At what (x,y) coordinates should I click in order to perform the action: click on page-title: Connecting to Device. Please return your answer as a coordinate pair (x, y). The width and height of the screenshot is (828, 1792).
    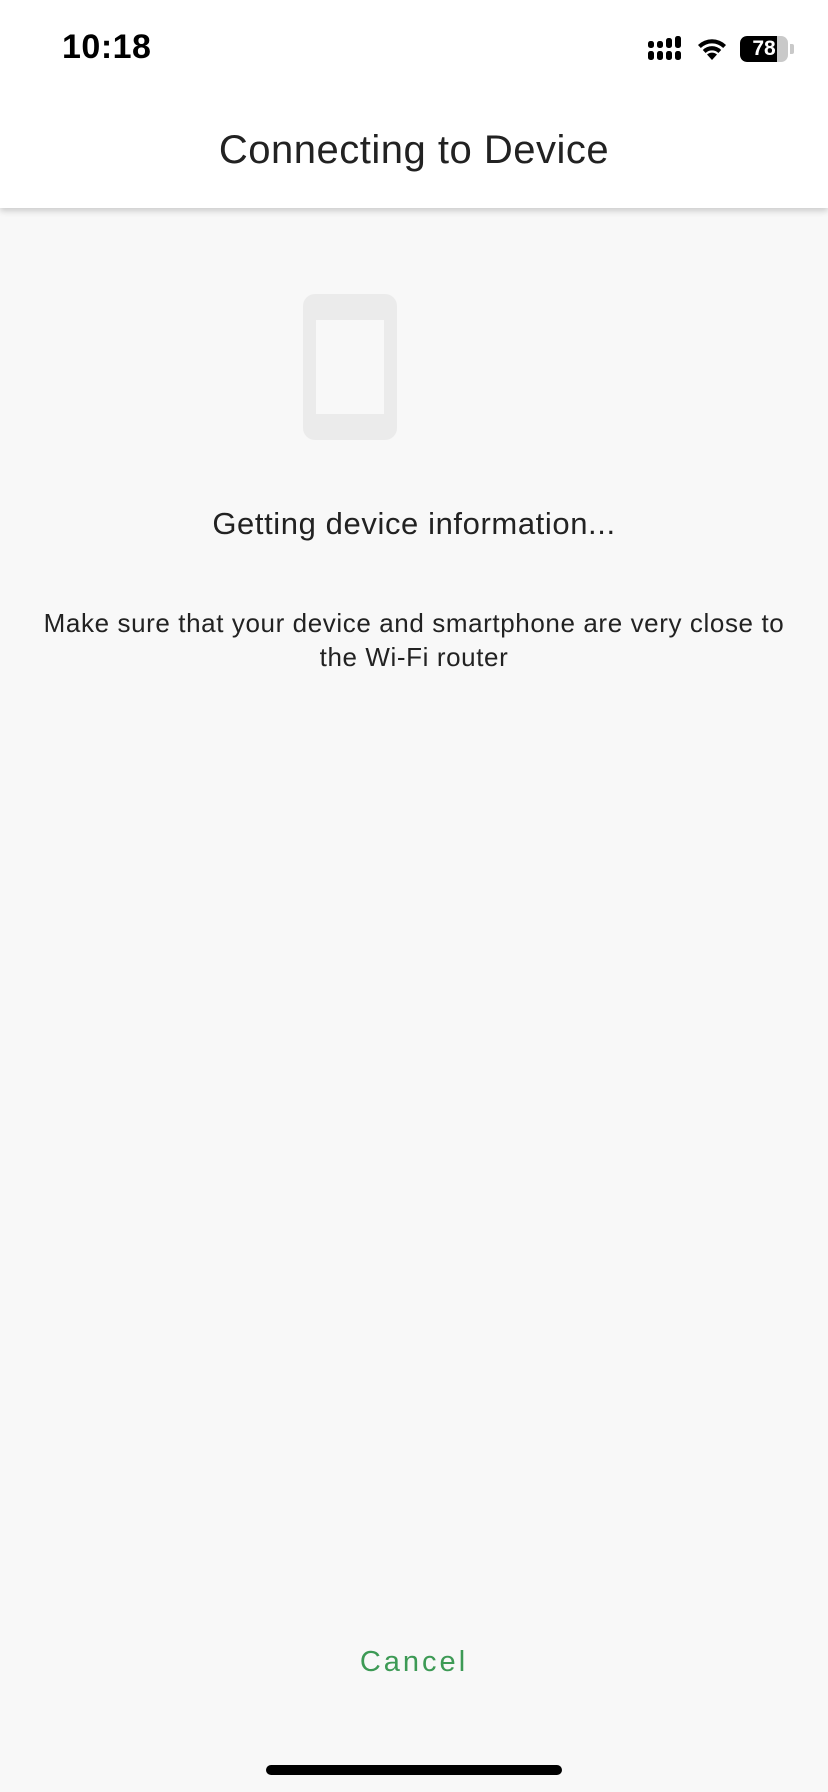
    Looking at the image, I should click on (414, 150).